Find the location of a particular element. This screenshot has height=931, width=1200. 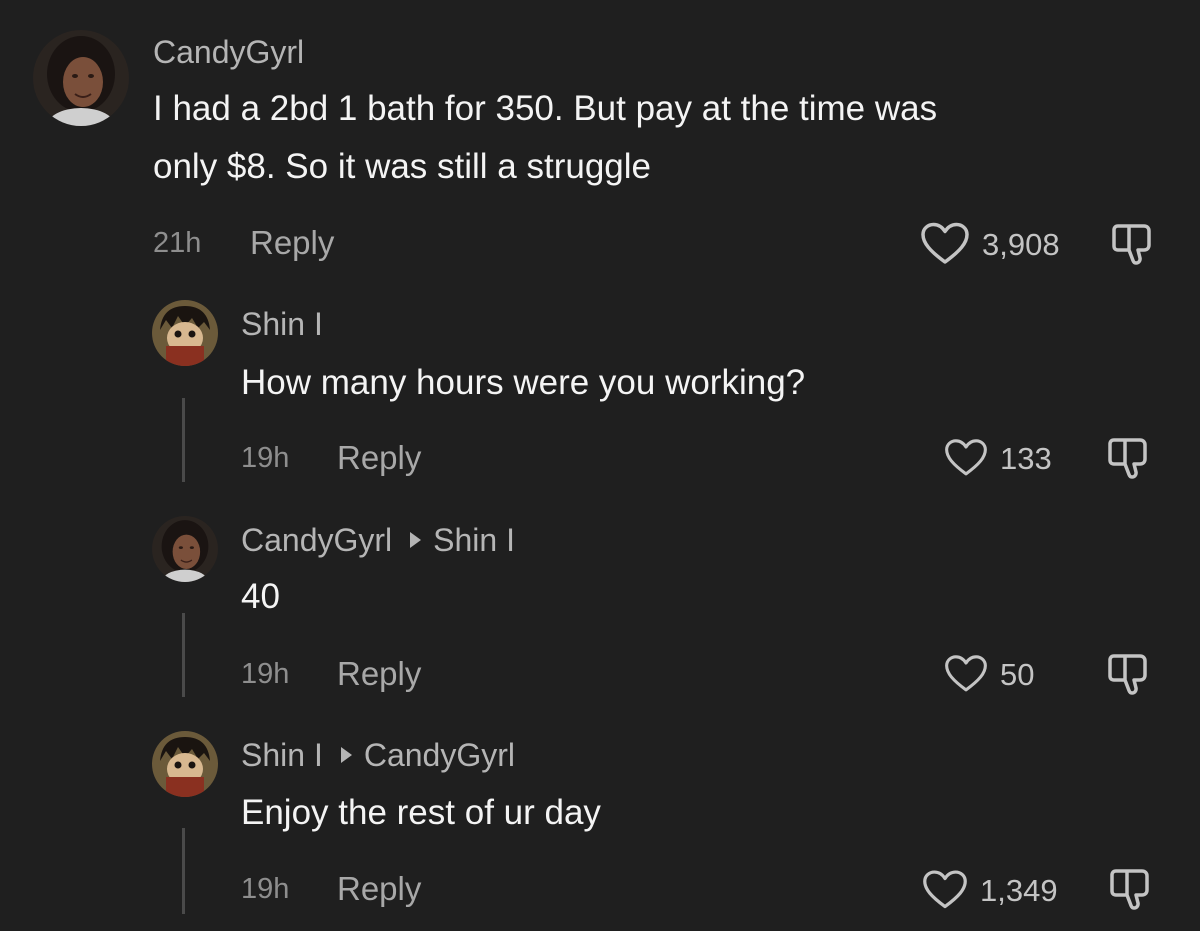

comment-text-line: How many hours were you working? is located at coordinates (523, 382).